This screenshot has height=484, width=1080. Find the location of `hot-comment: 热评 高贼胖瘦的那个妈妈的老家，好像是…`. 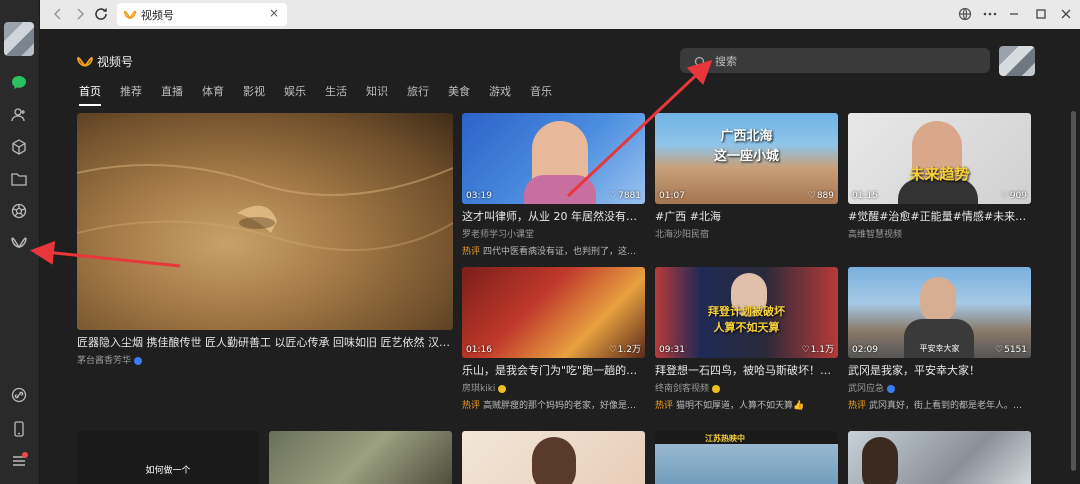

hot-comment: 热评 高贼胖瘦的那个妈妈的老家，好像是… is located at coordinates (553, 404).